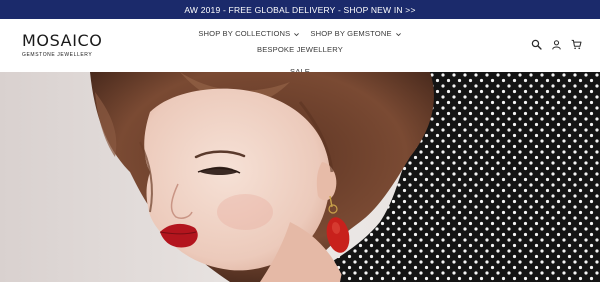 Image resolution: width=600 pixels, height=282 pixels. I want to click on nav-item-label: BESPOKE JEWELLERY, so click(300, 49).